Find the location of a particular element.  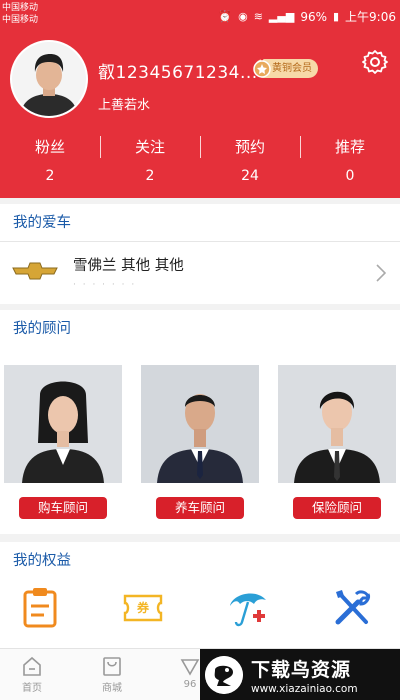

clipboard-icon is located at coordinates (40, 608).